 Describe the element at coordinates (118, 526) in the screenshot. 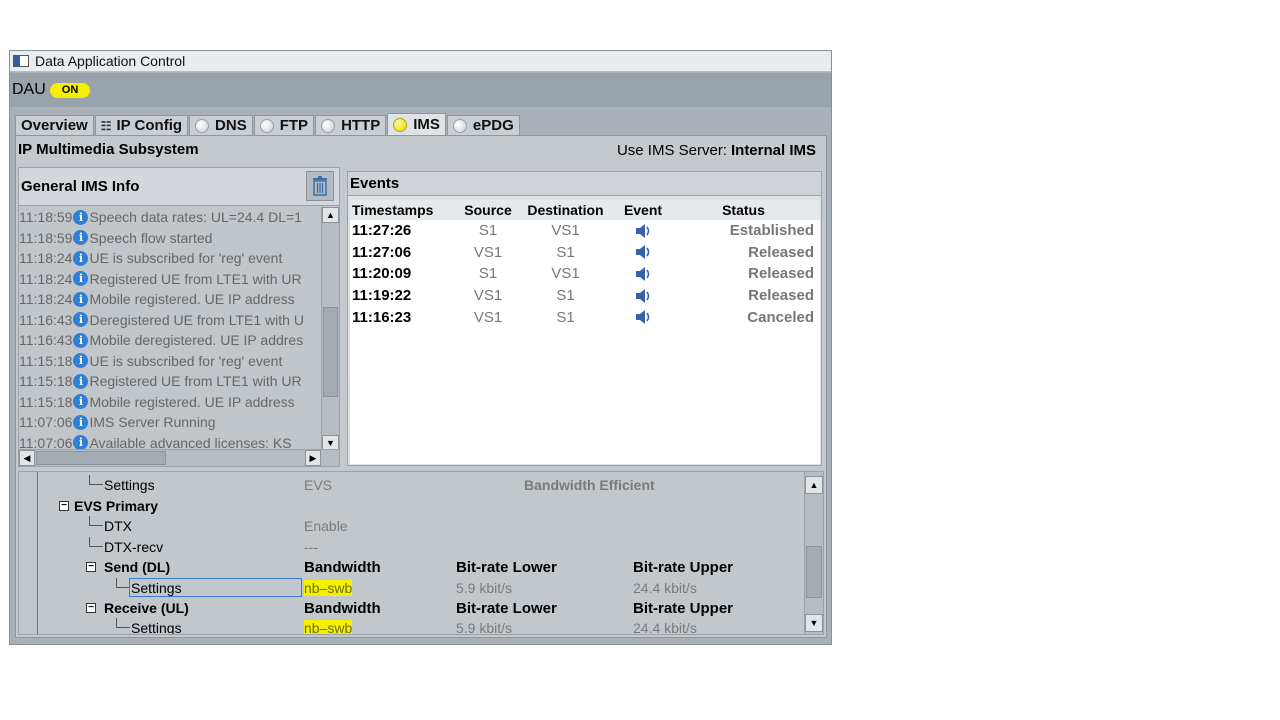

I see `tree-label: DTX` at that location.